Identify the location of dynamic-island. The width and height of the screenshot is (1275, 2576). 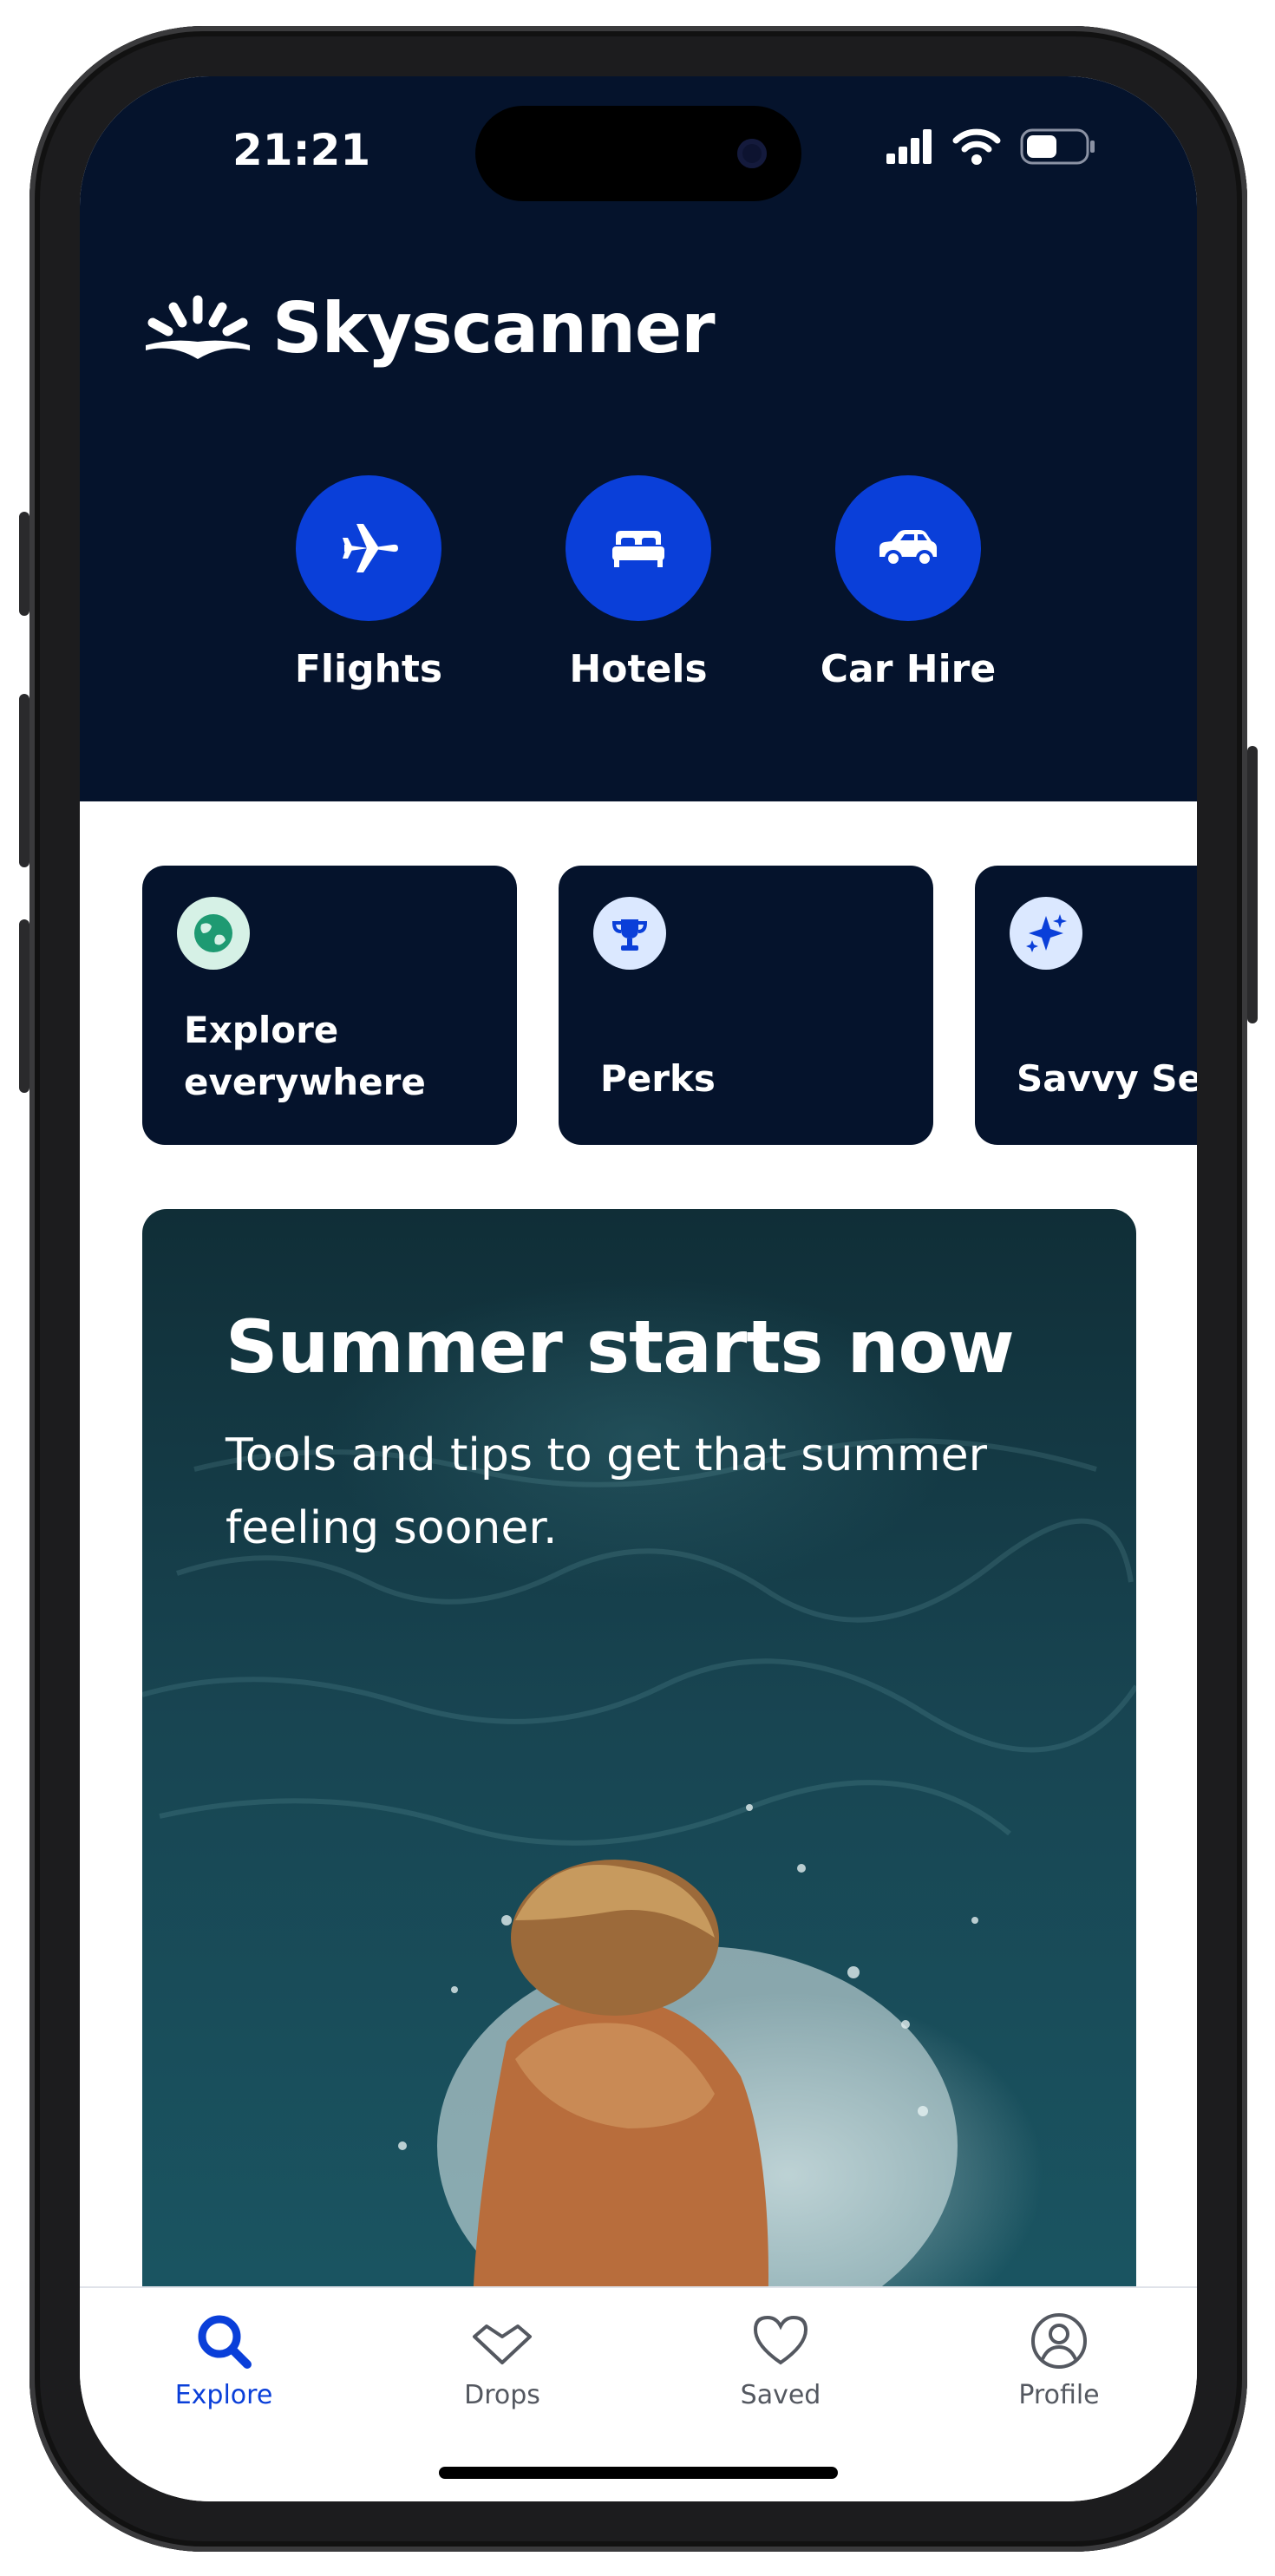
(638, 153).